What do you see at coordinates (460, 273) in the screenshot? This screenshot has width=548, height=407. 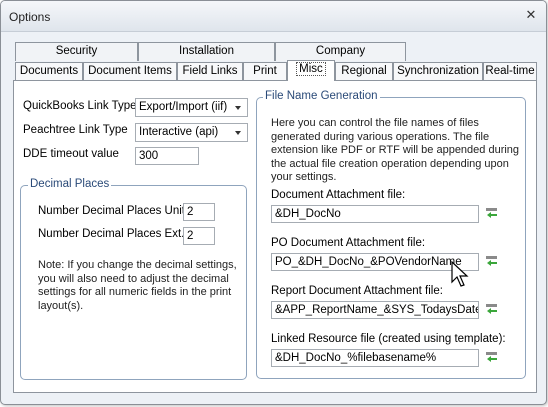 I see `mouse-pointer-icon` at bounding box center [460, 273].